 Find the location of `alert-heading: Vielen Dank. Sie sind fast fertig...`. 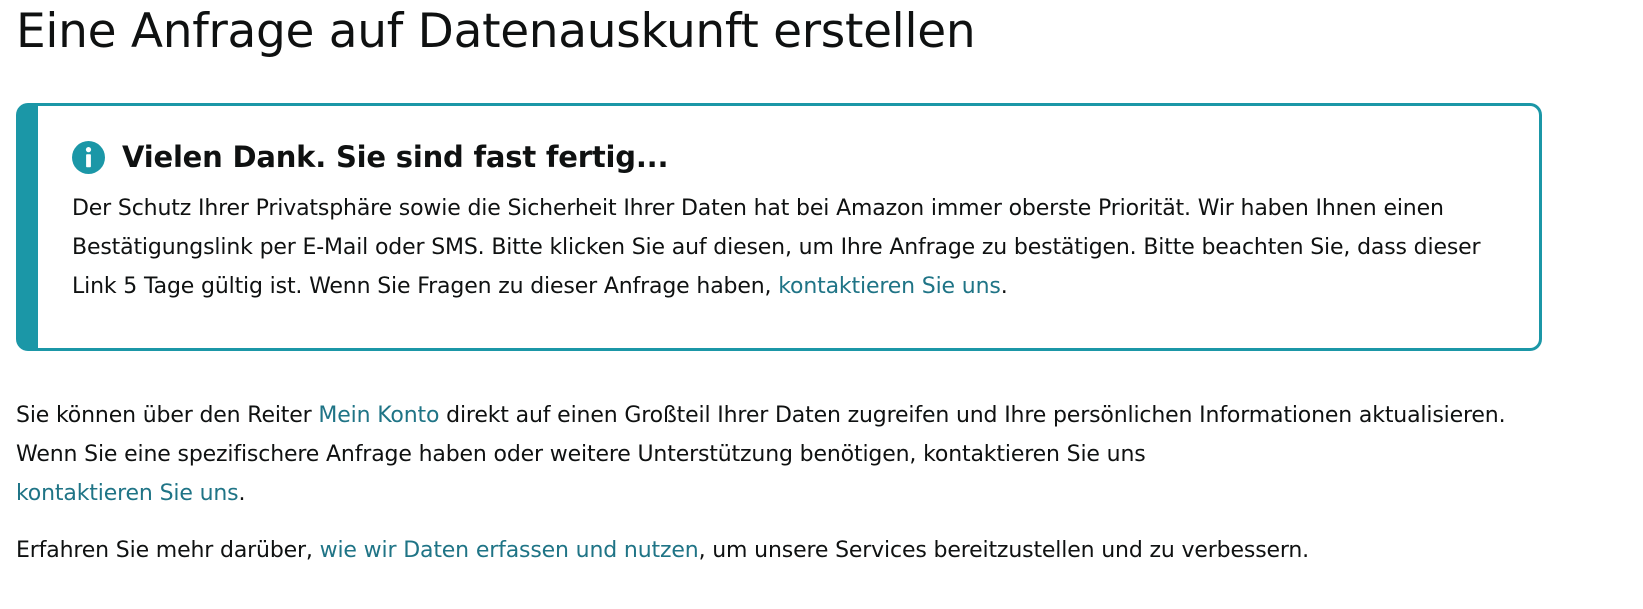

alert-heading: Vielen Dank. Sie sind fast fertig... is located at coordinates (785, 157).